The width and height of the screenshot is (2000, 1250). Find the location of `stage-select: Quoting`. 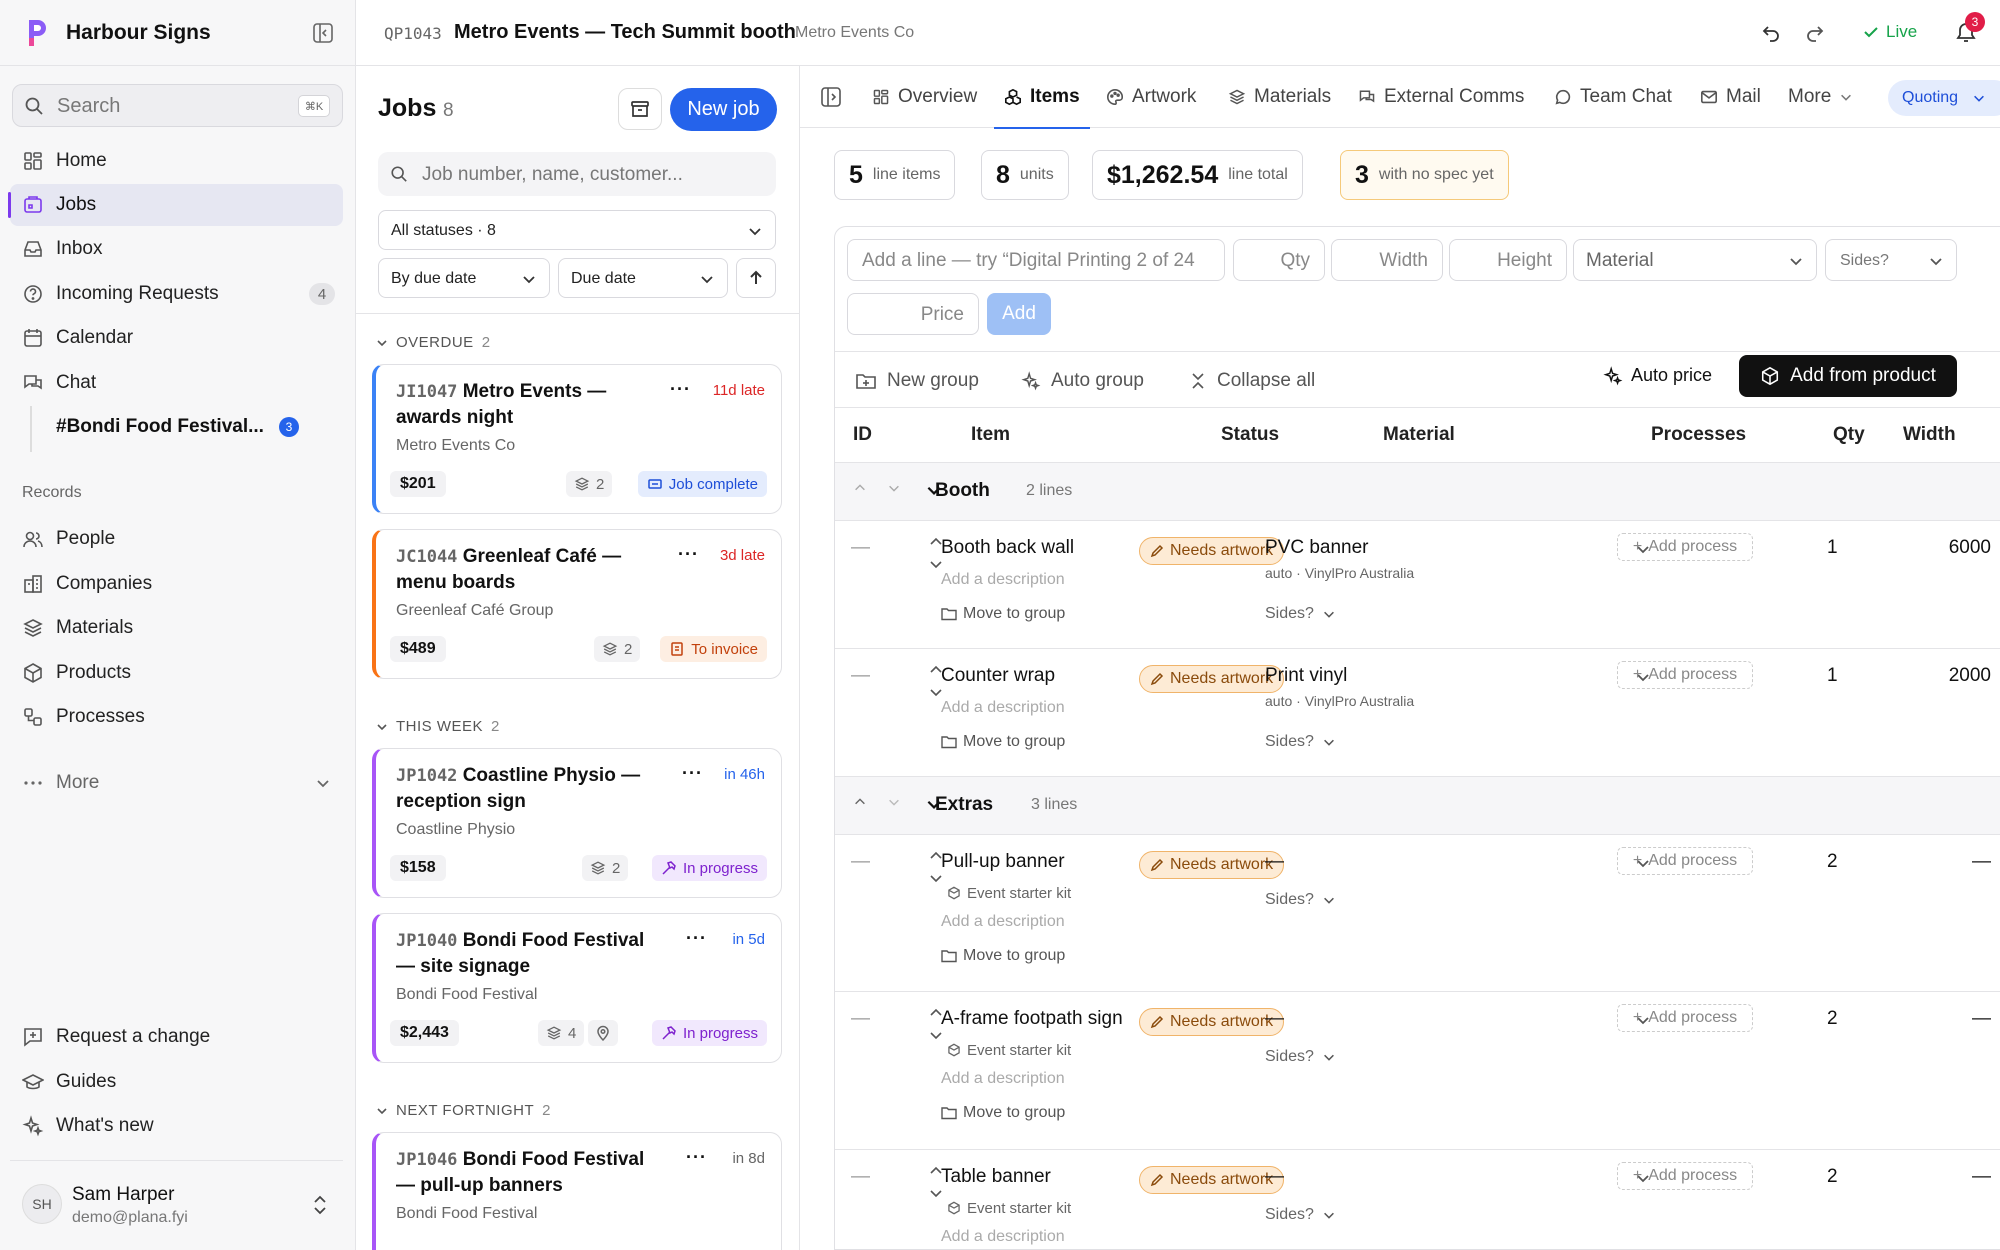

stage-select: Quoting is located at coordinates (1944, 98).